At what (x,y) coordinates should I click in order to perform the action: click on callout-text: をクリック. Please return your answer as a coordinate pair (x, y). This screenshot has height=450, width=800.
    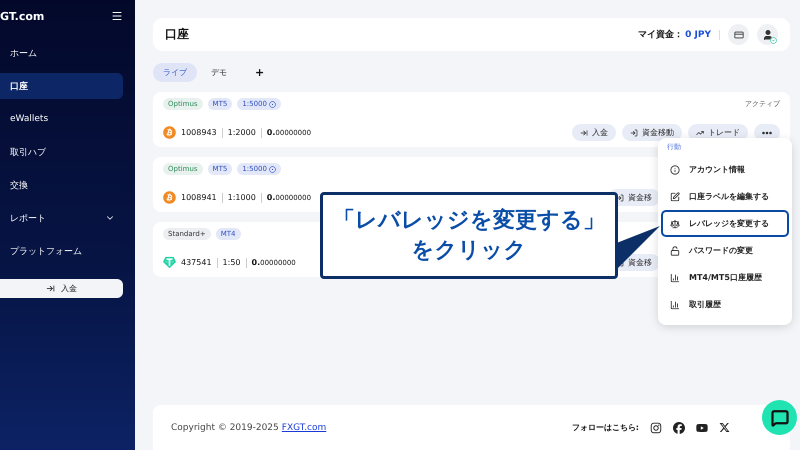
    Looking at the image, I should click on (469, 250).